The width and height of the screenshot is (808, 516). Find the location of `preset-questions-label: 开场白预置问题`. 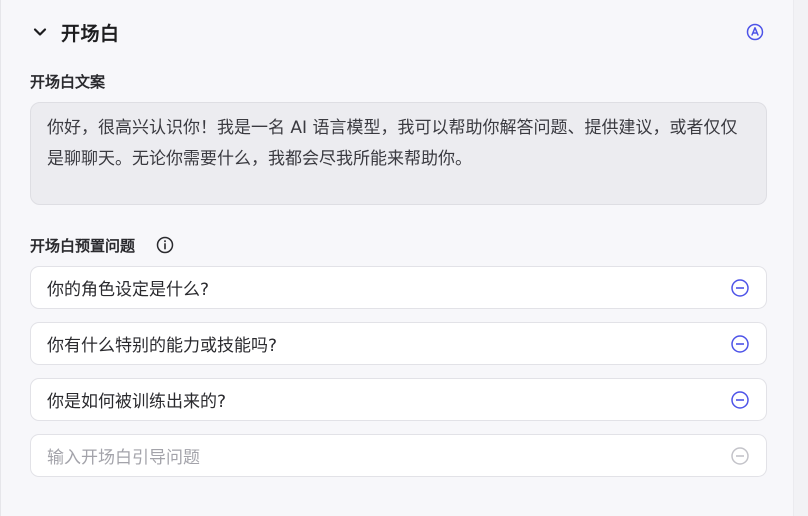

preset-questions-label: 开场白预置问题 is located at coordinates (83, 246).